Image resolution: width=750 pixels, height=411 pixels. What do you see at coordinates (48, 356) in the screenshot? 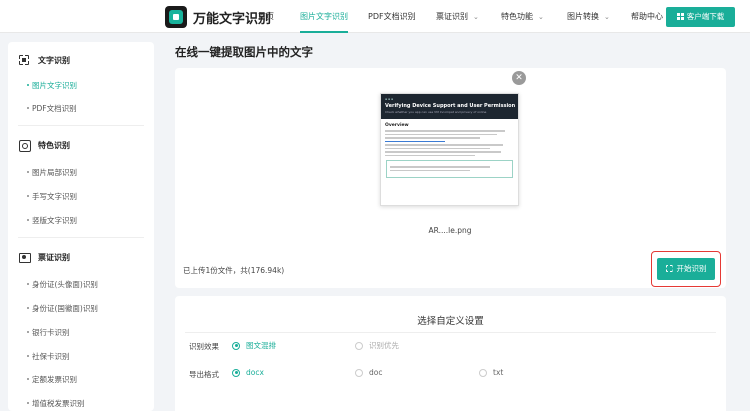
I see `sidebar-item-social-card-ocr: 社保卡识别` at bounding box center [48, 356].